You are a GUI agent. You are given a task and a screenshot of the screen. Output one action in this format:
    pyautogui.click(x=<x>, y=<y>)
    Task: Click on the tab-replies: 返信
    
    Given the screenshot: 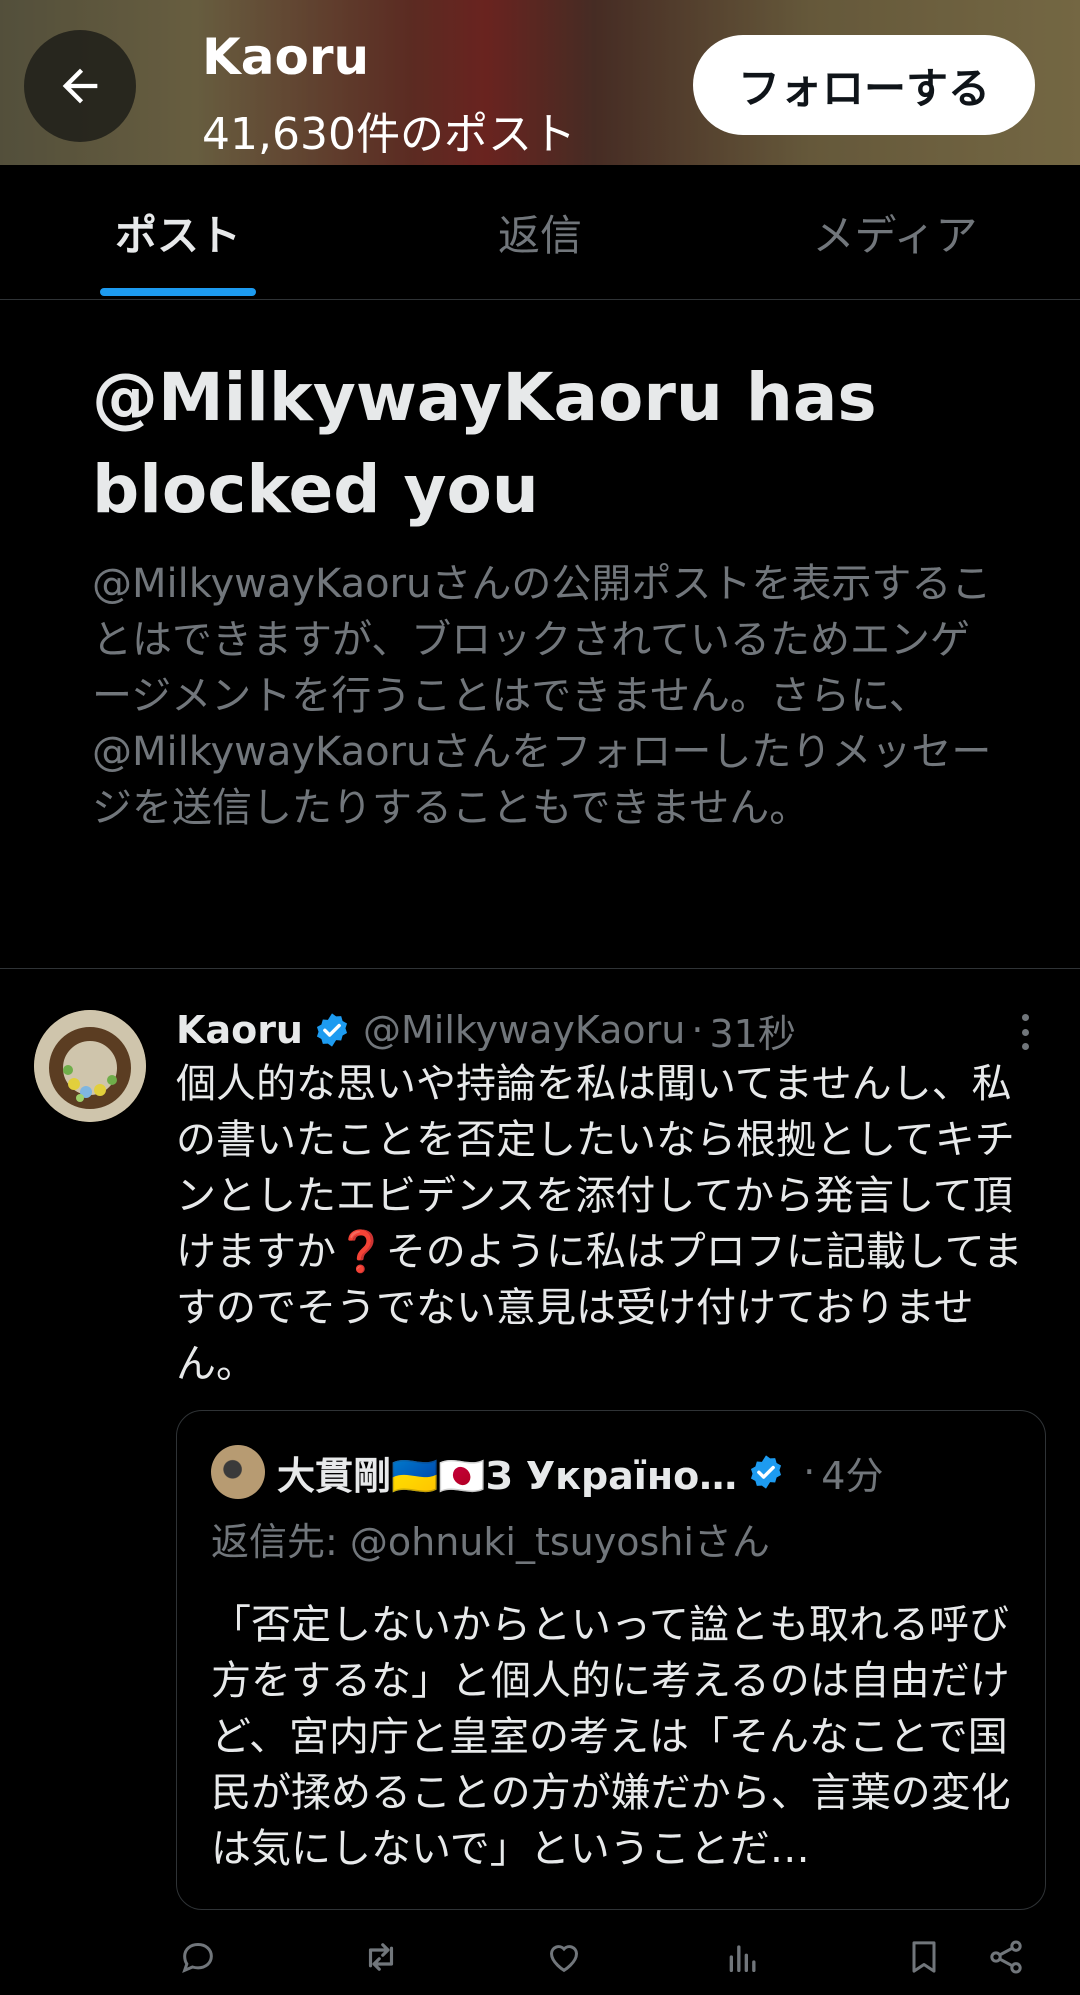 What is the action you would take?
    pyautogui.click(x=540, y=232)
    